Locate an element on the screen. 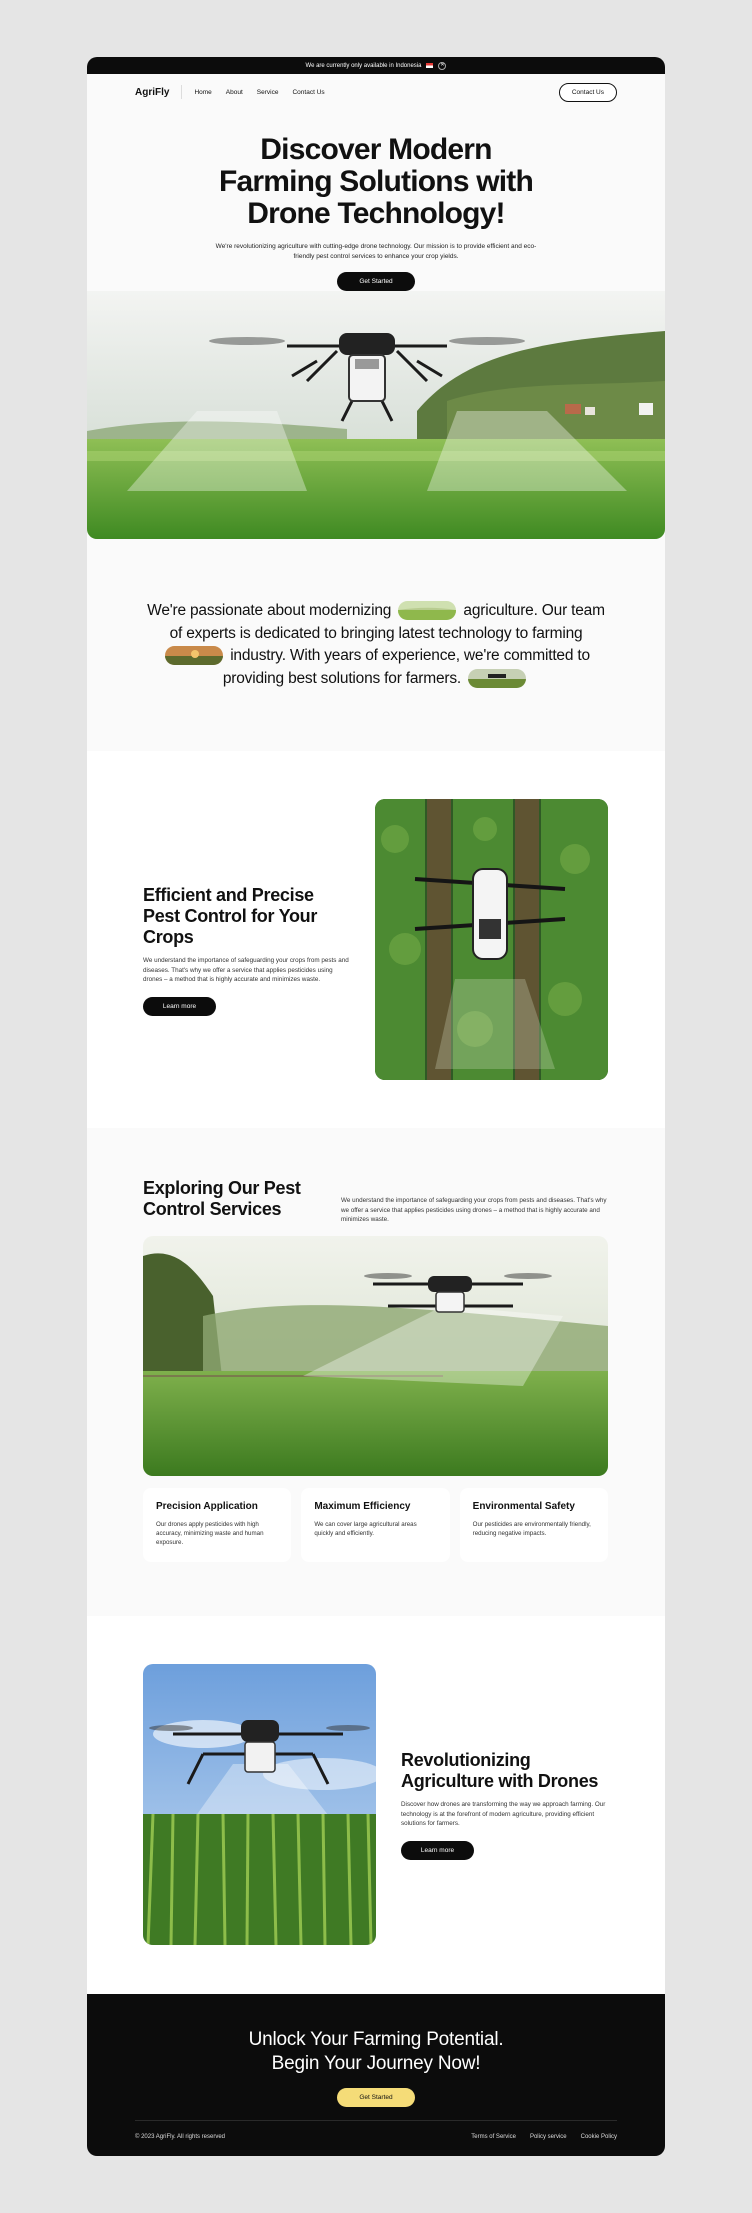 The image size is (752, 2213). hero-title-line-1: Discover Modern is located at coordinates (376, 149).